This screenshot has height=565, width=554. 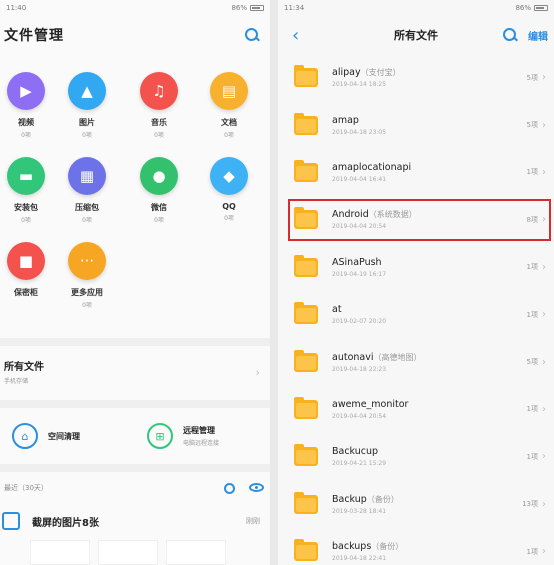 I want to click on folder-row: ASinaPush 2019-04-19 16:17 1项 ›, so click(x=416, y=267).